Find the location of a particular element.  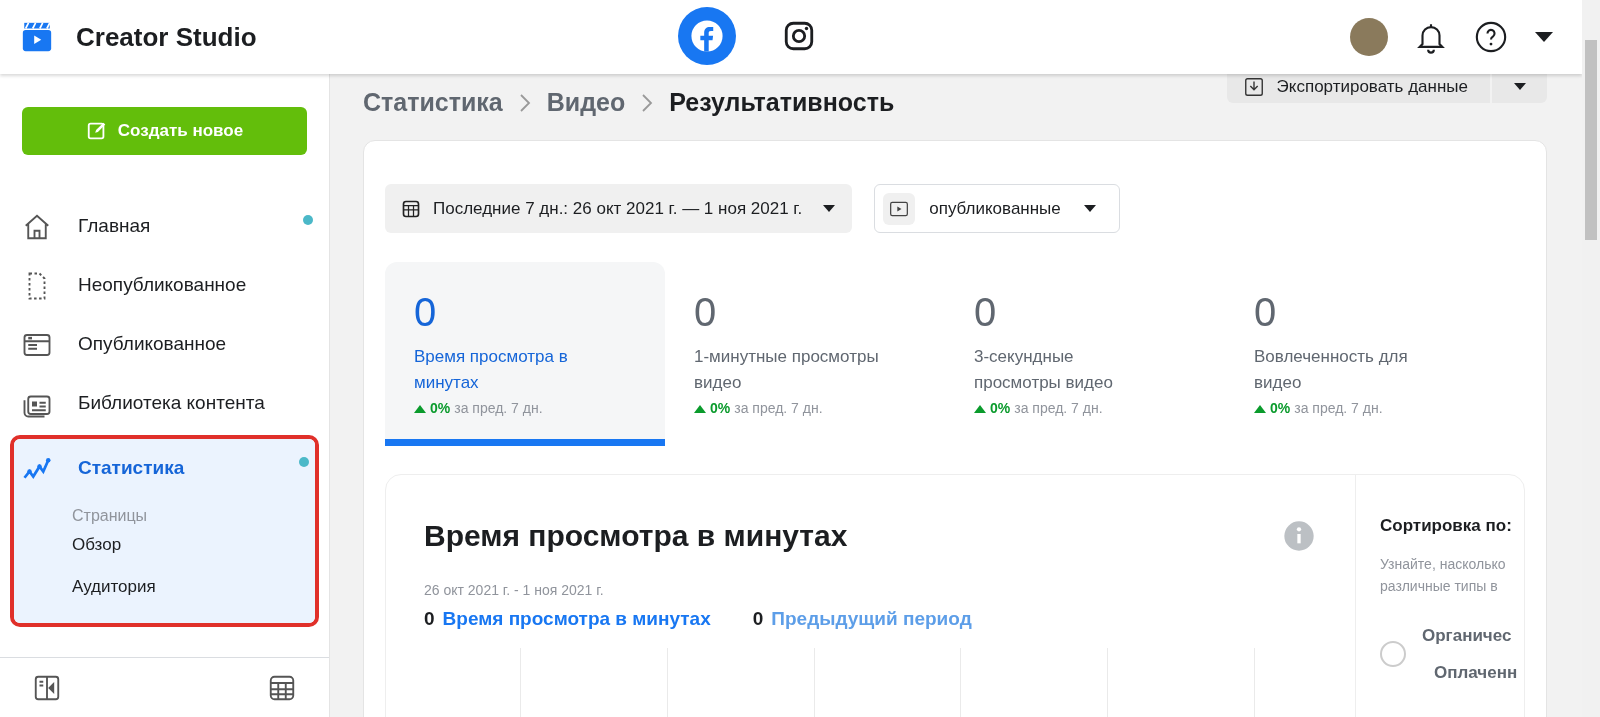

instagram-icon is located at coordinates (799, 36).